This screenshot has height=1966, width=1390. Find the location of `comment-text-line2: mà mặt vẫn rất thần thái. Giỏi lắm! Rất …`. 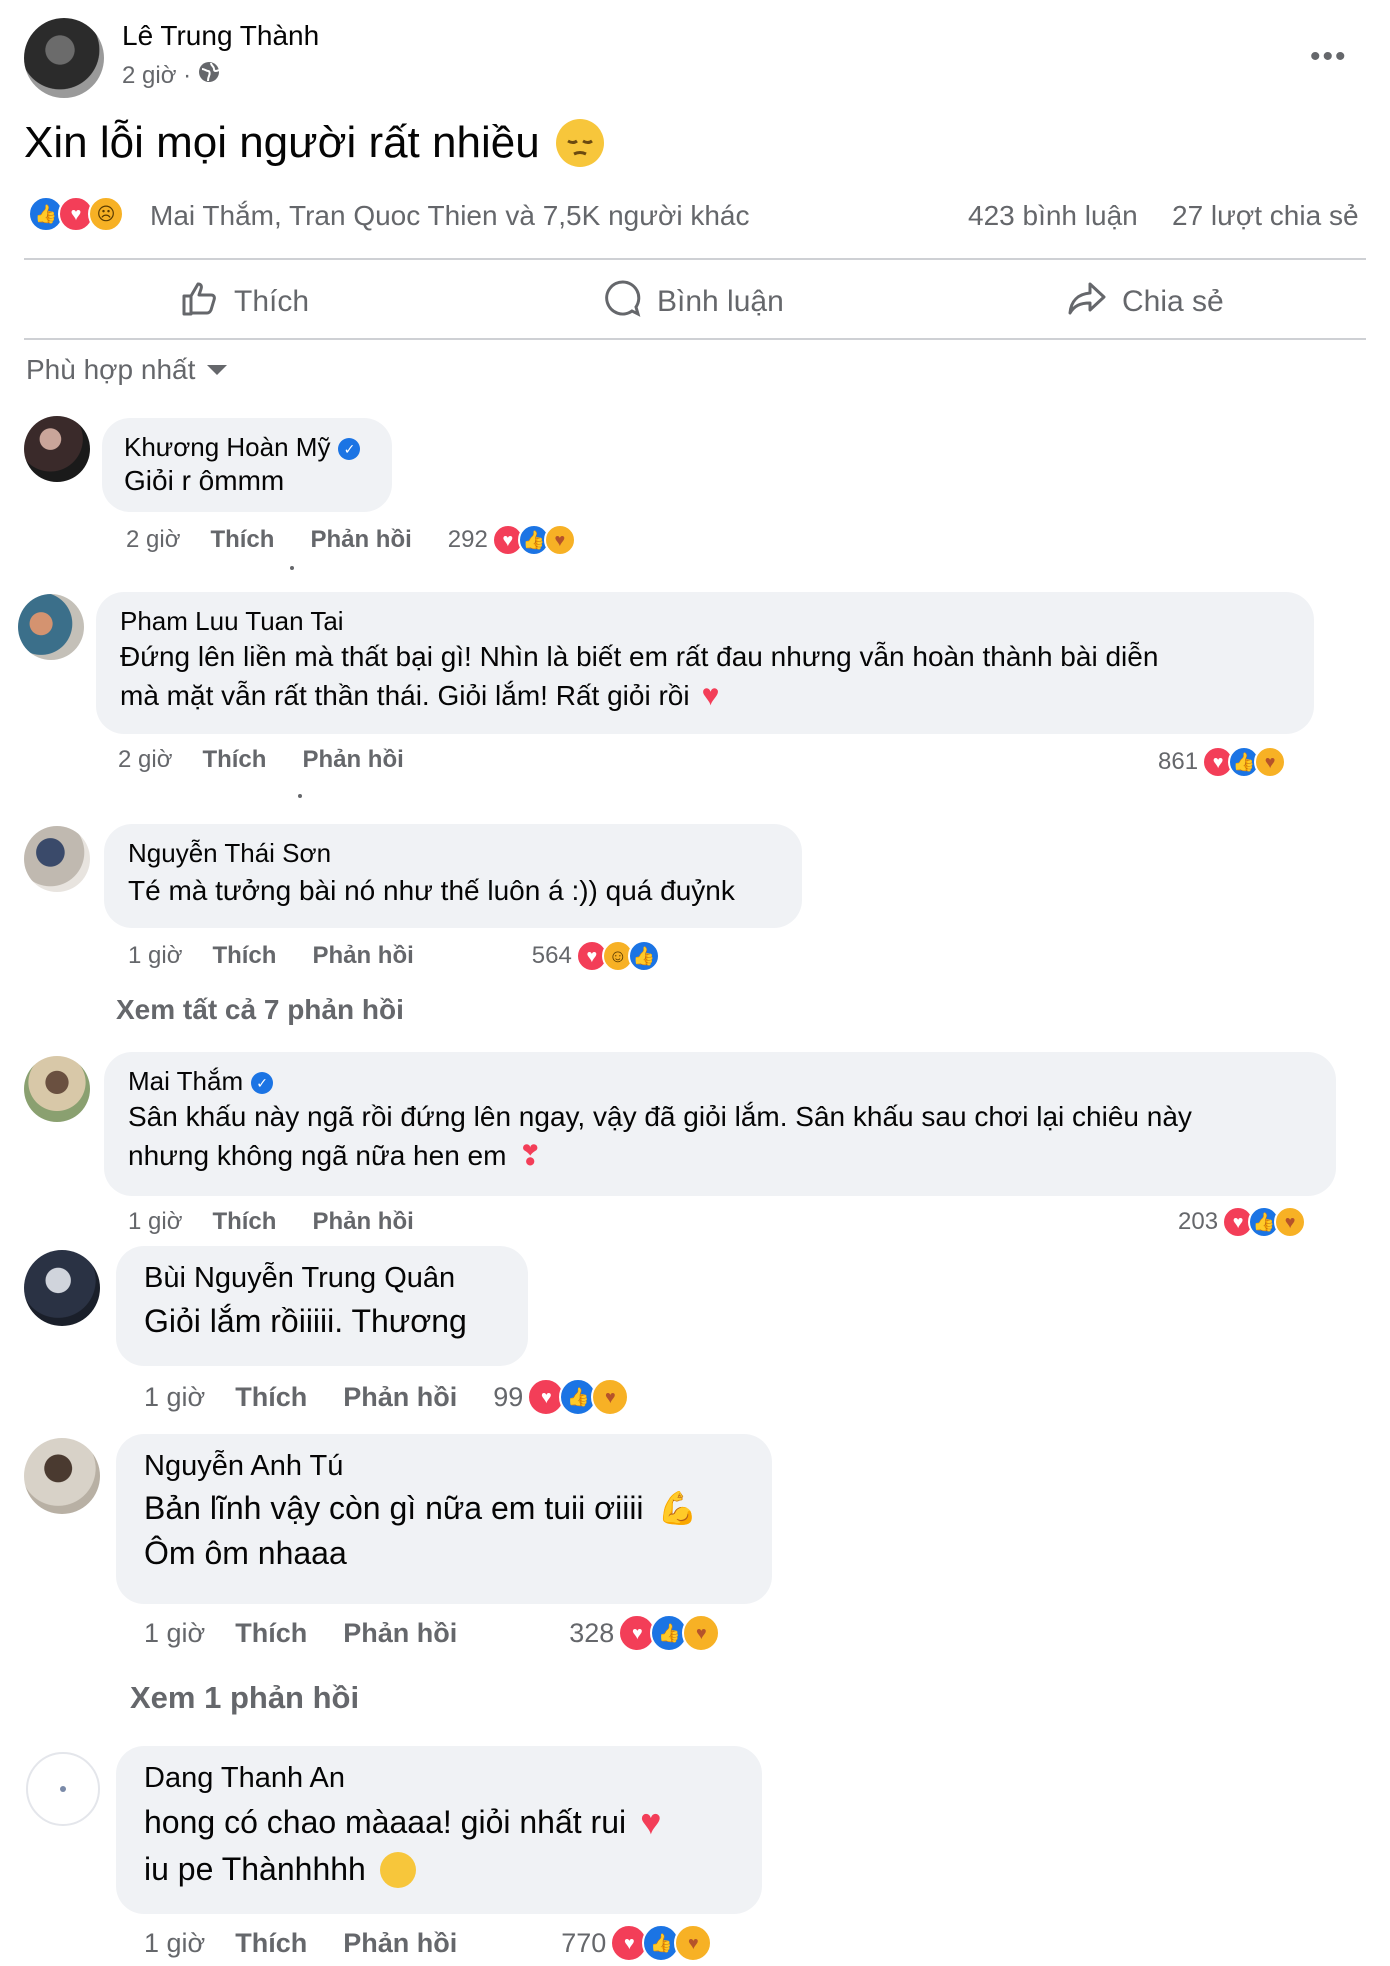

comment-text-line2: mà mặt vẫn rất thần thái. Giỏi lắm! Rất … is located at coordinates (705, 696).